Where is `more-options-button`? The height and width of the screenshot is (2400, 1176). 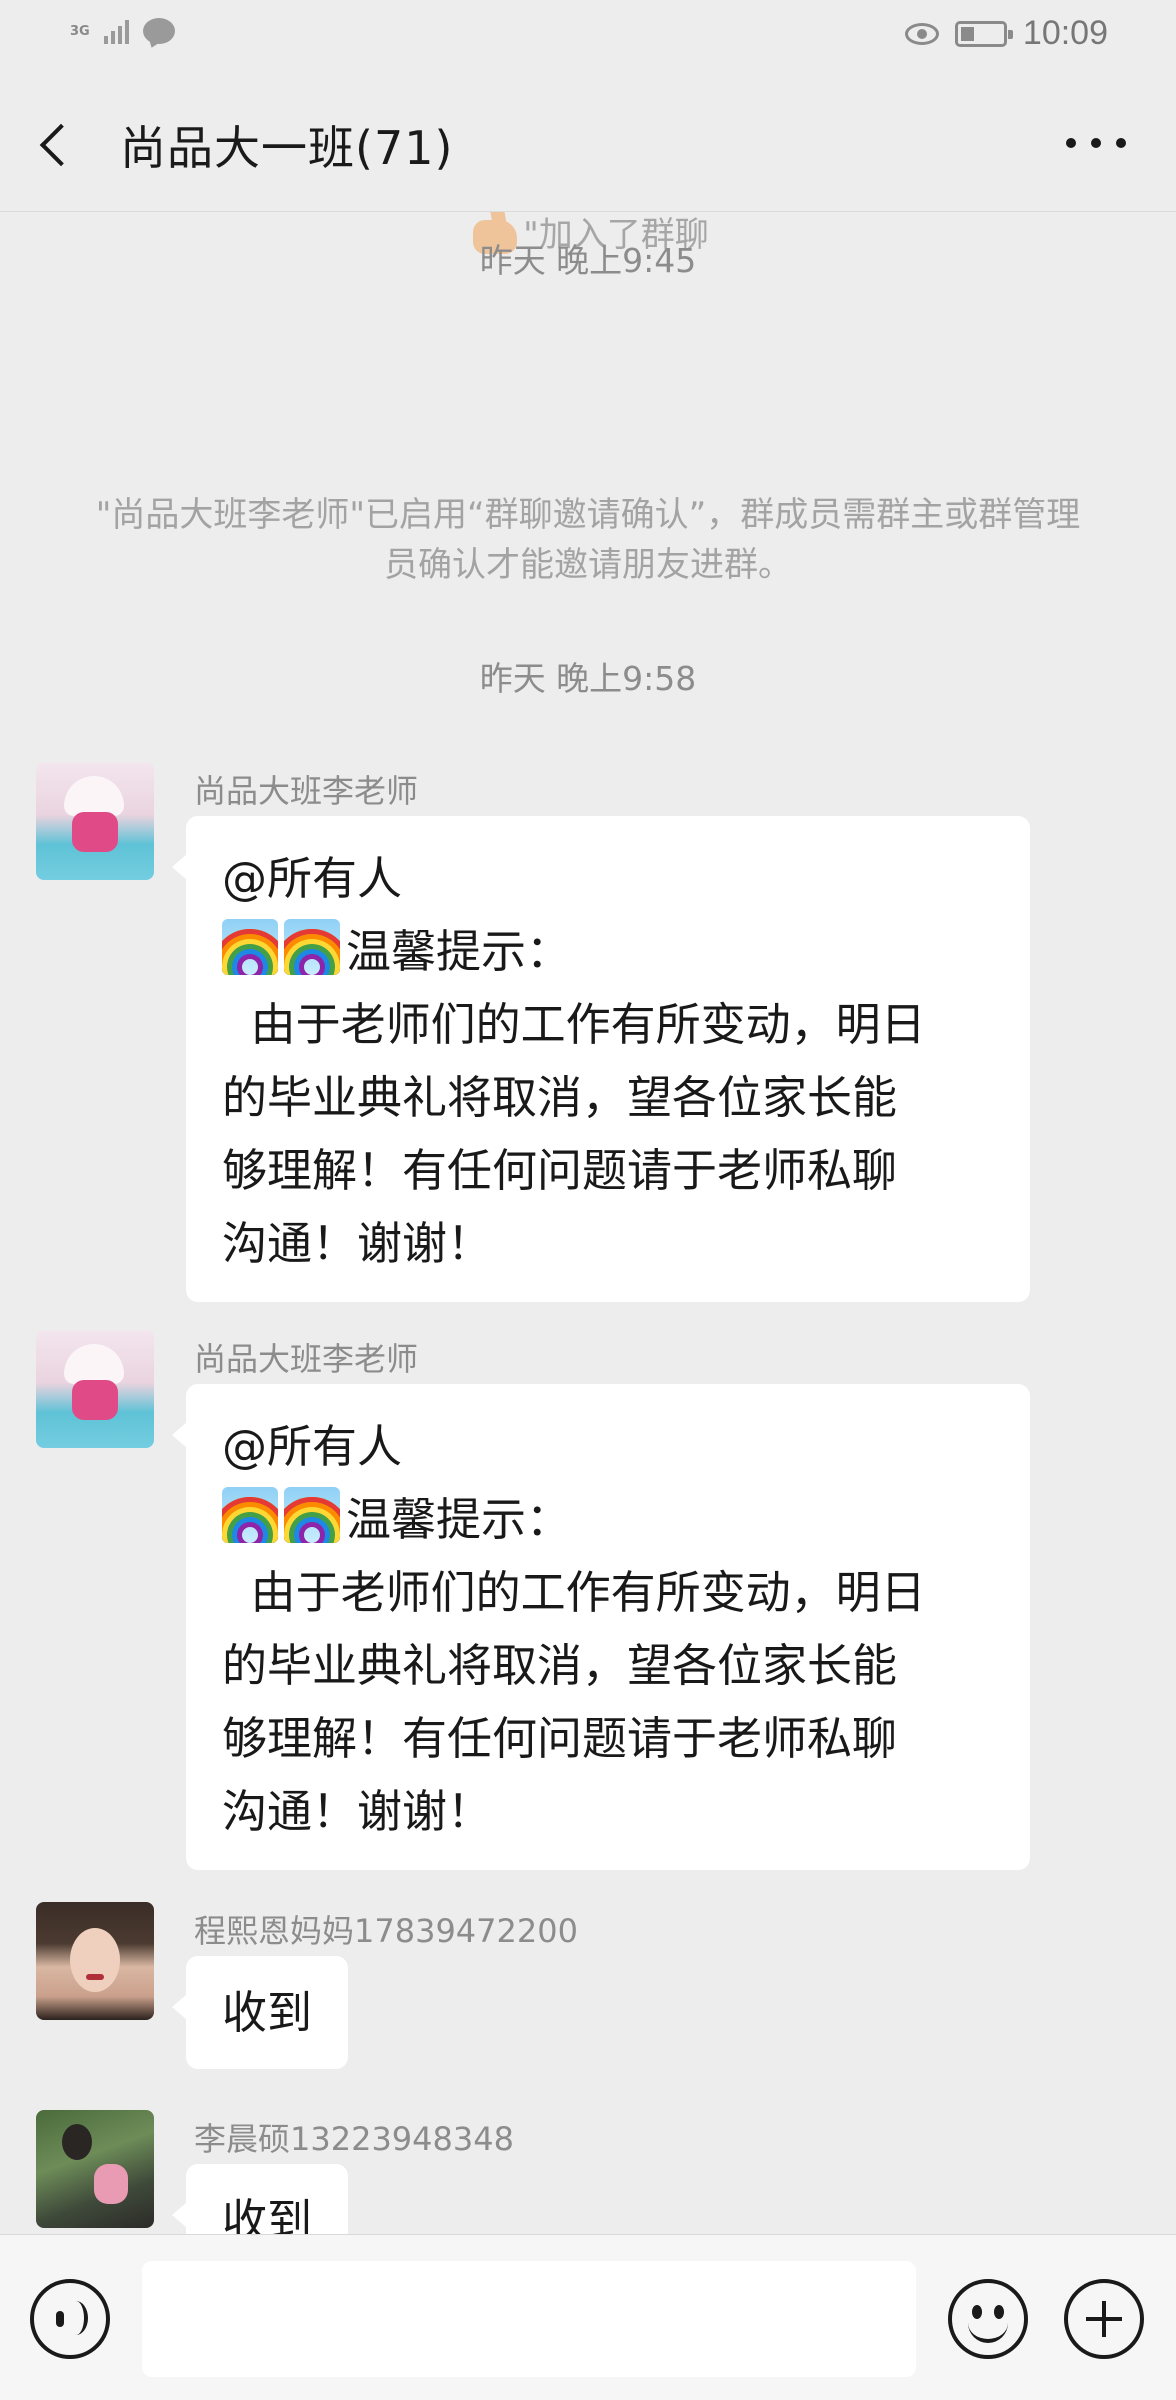 more-options-button is located at coordinates (1096, 143).